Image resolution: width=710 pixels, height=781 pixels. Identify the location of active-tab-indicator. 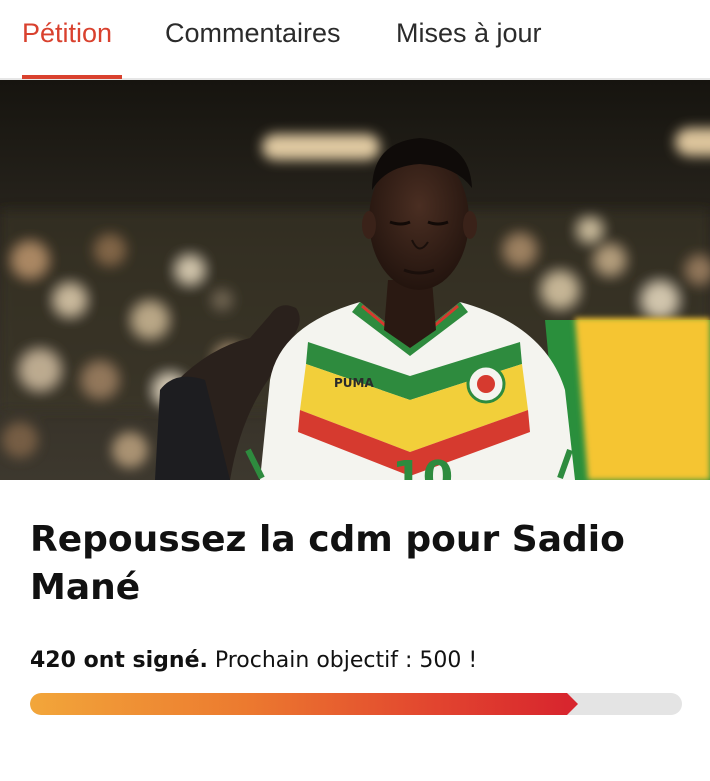
(72, 77).